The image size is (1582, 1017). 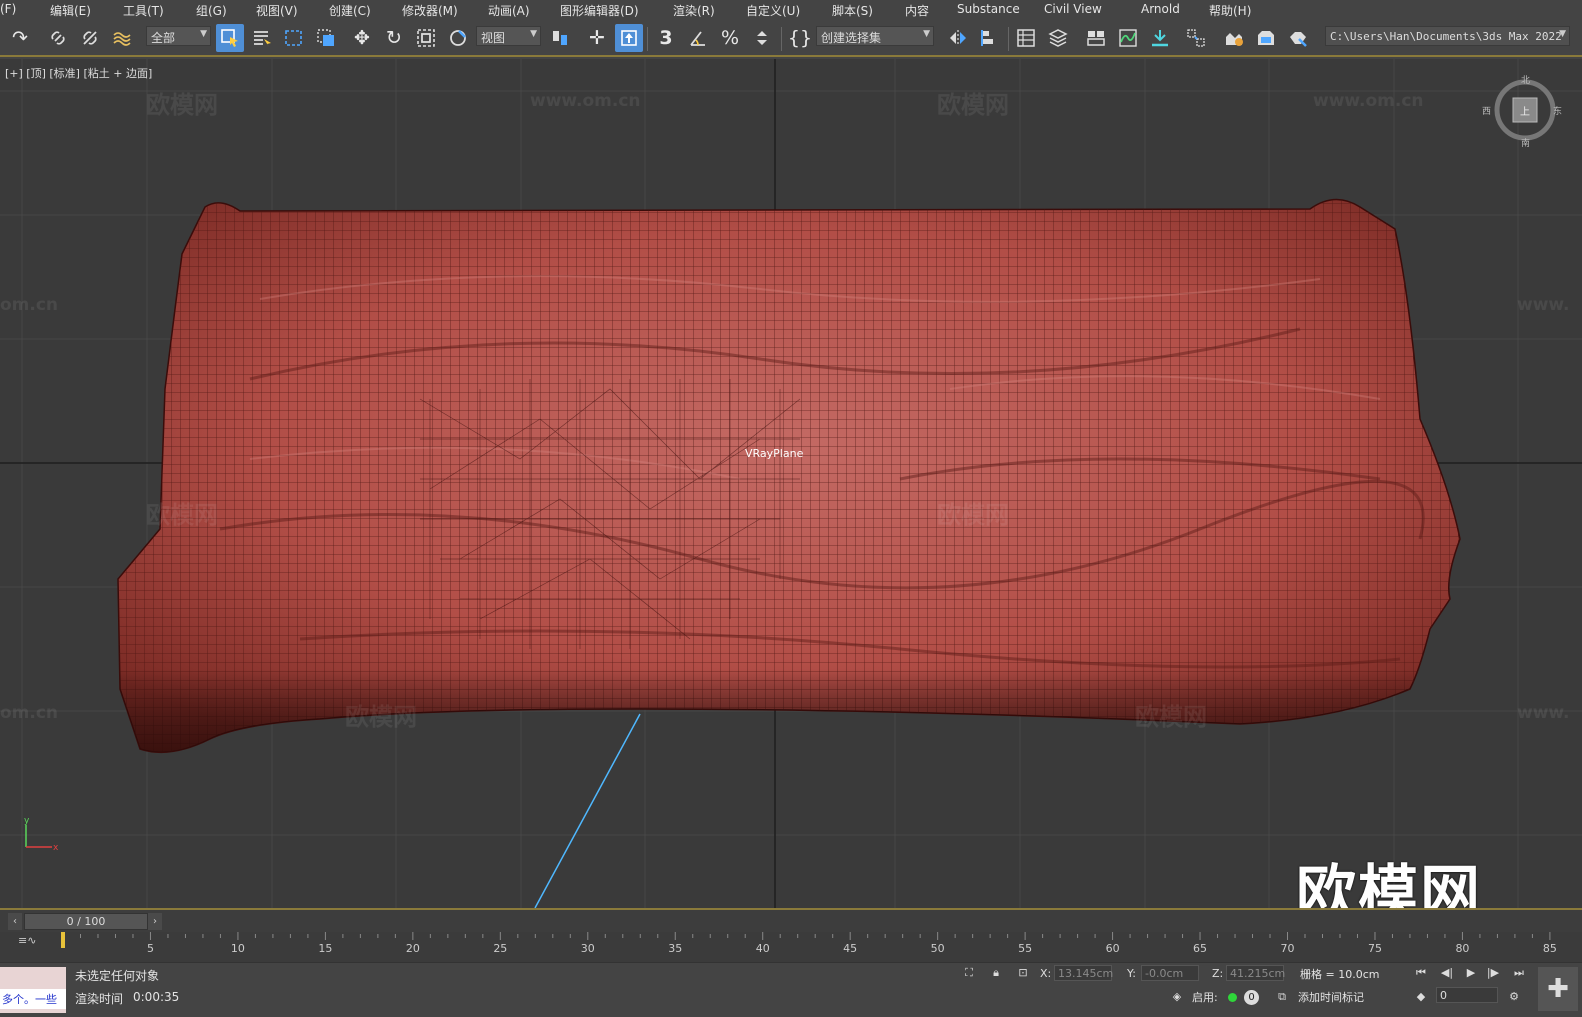 What do you see at coordinates (15, 921) in the screenshot?
I see `prev-frame-arrow-icon: ‹` at bounding box center [15, 921].